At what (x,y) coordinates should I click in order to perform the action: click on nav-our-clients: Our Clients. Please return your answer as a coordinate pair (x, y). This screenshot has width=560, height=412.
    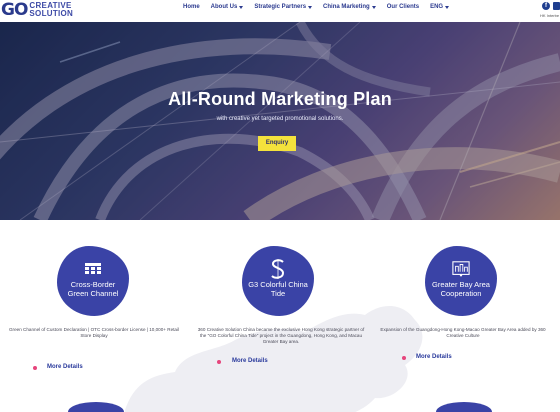
    Looking at the image, I should click on (403, 7).